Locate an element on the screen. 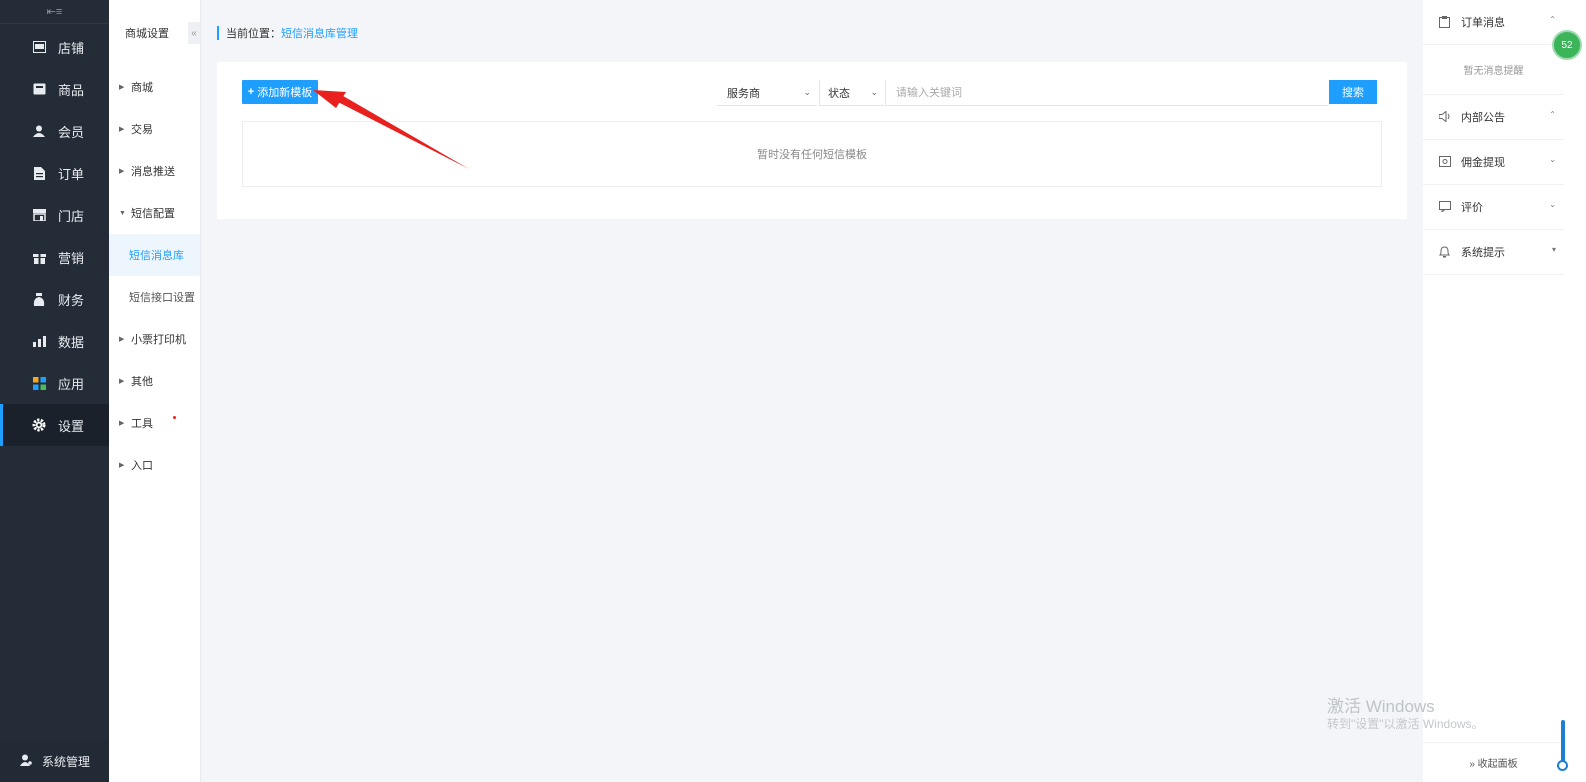  nav-item-member: 会员 is located at coordinates (54, 131).